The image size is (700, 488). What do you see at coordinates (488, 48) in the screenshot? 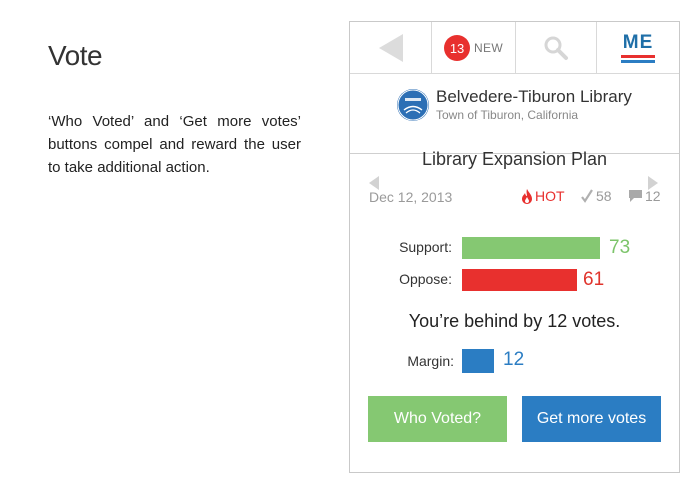
I see `new-label: NEW` at bounding box center [488, 48].